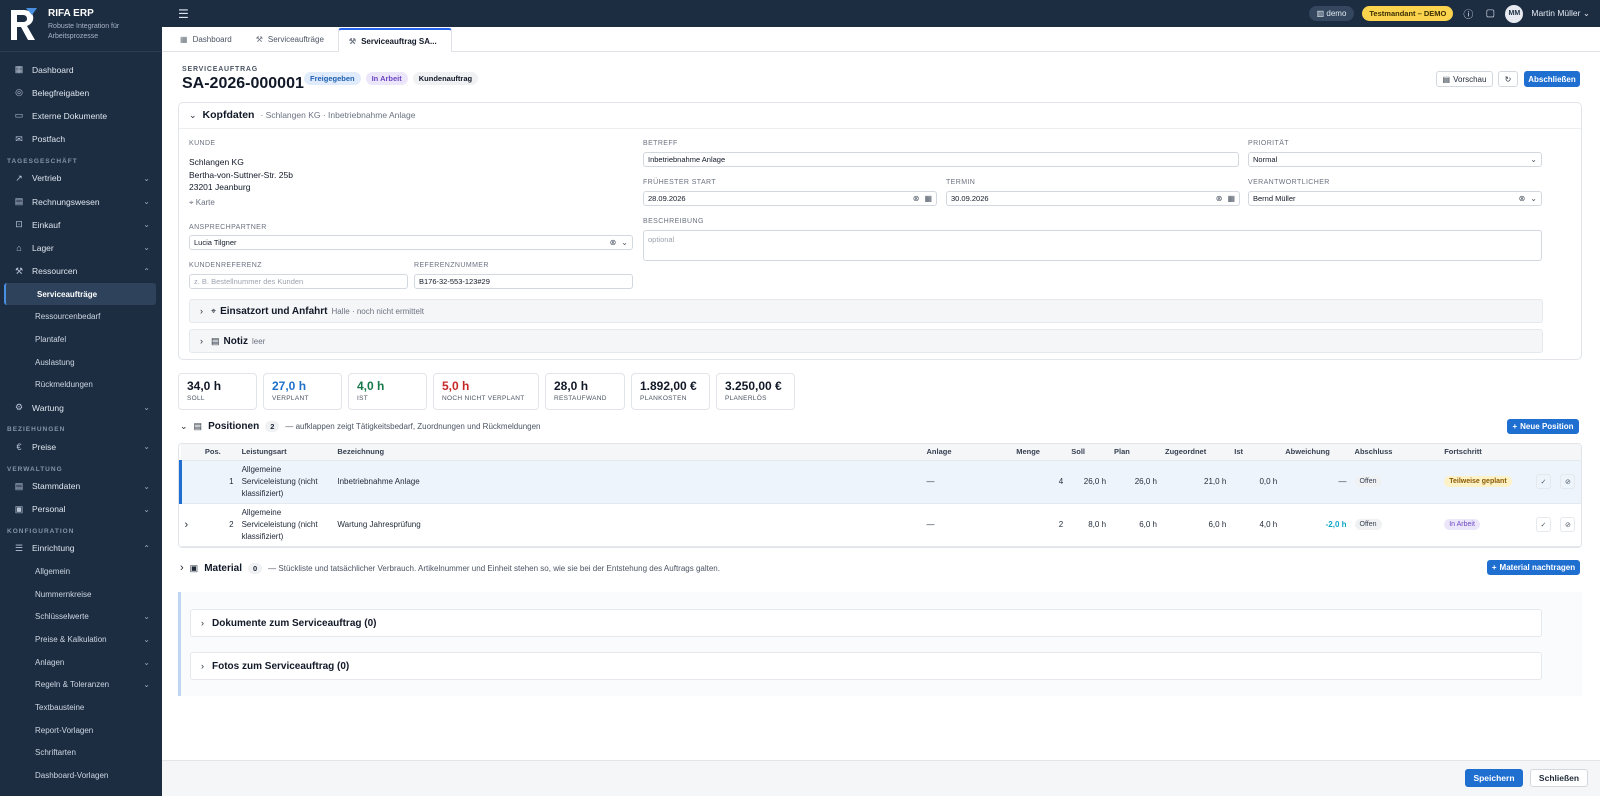  I want to click on col-abschluss: Abschluss, so click(1395, 452).